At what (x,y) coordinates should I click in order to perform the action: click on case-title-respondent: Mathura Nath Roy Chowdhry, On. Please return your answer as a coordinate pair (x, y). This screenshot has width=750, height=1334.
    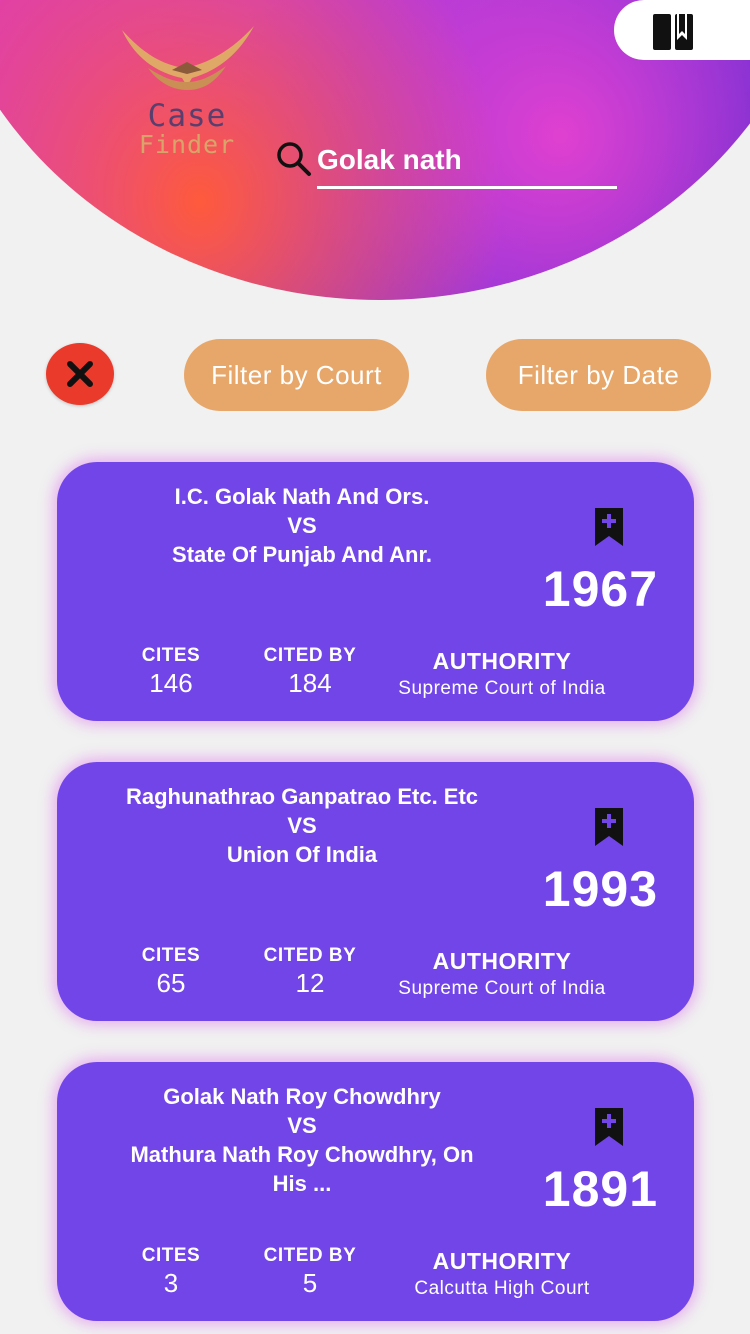
    Looking at the image, I should click on (302, 1154).